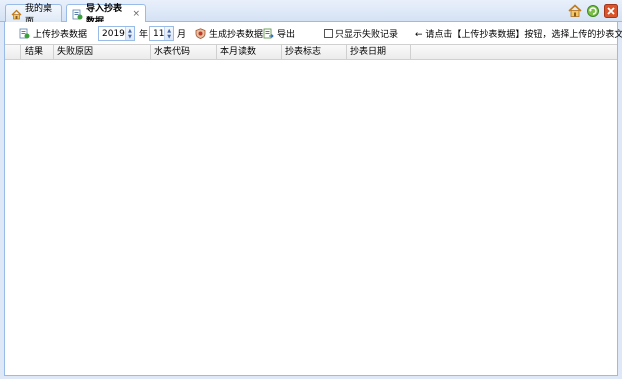 Image resolution: width=622 pixels, height=379 pixels. What do you see at coordinates (184, 52) in the screenshot?
I see `column-header-meter-code: 水表代码` at bounding box center [184, 52].